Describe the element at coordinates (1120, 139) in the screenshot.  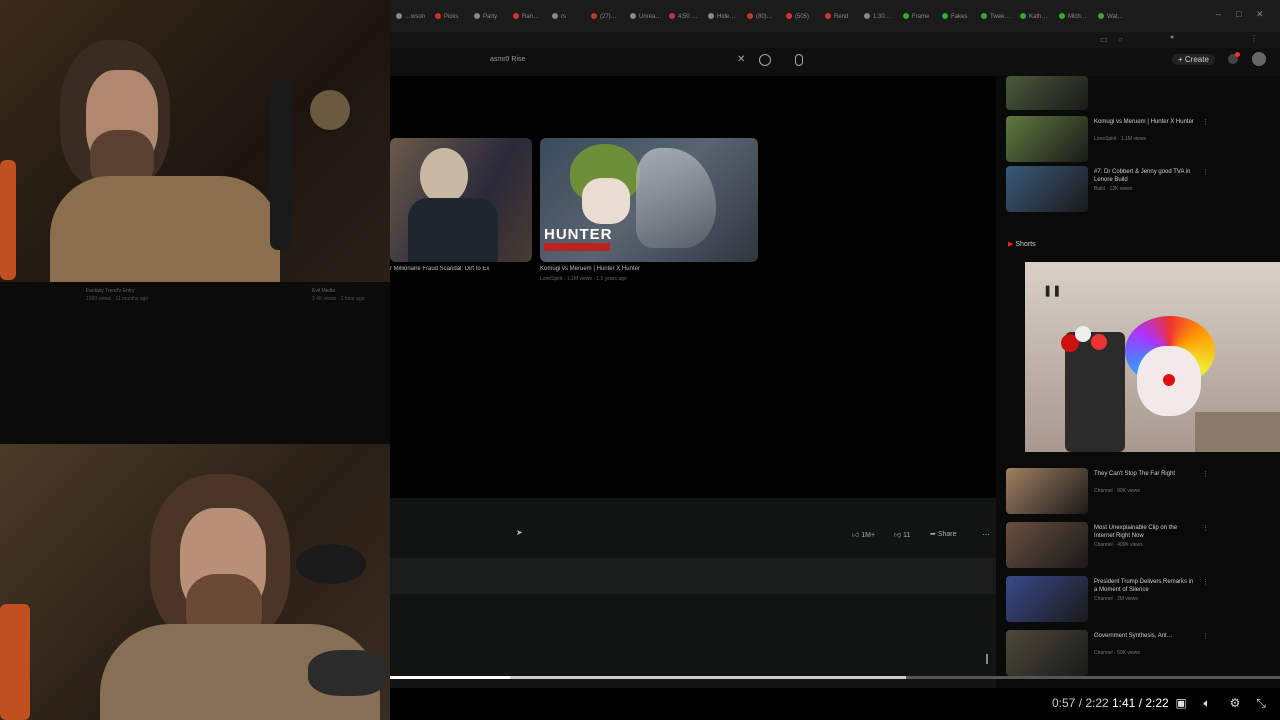
I see `video-meta: LoneSpirit · 1.1M views` at that location.